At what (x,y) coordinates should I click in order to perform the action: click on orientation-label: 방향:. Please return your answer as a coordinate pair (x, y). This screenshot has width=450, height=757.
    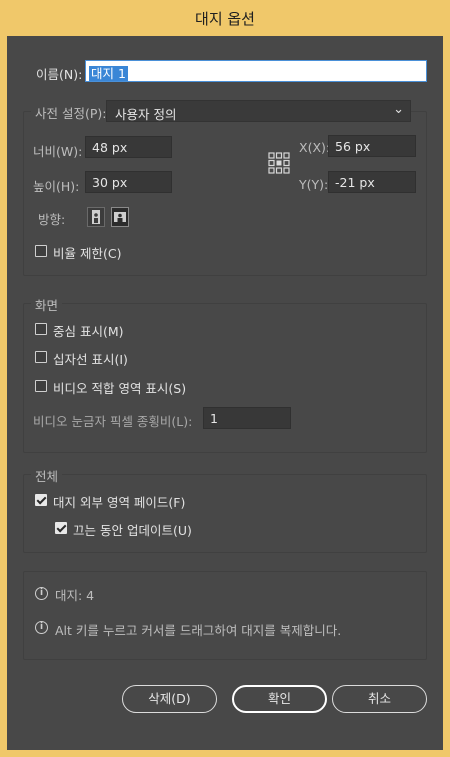
    Looking at the image, I should click on (52, 219).